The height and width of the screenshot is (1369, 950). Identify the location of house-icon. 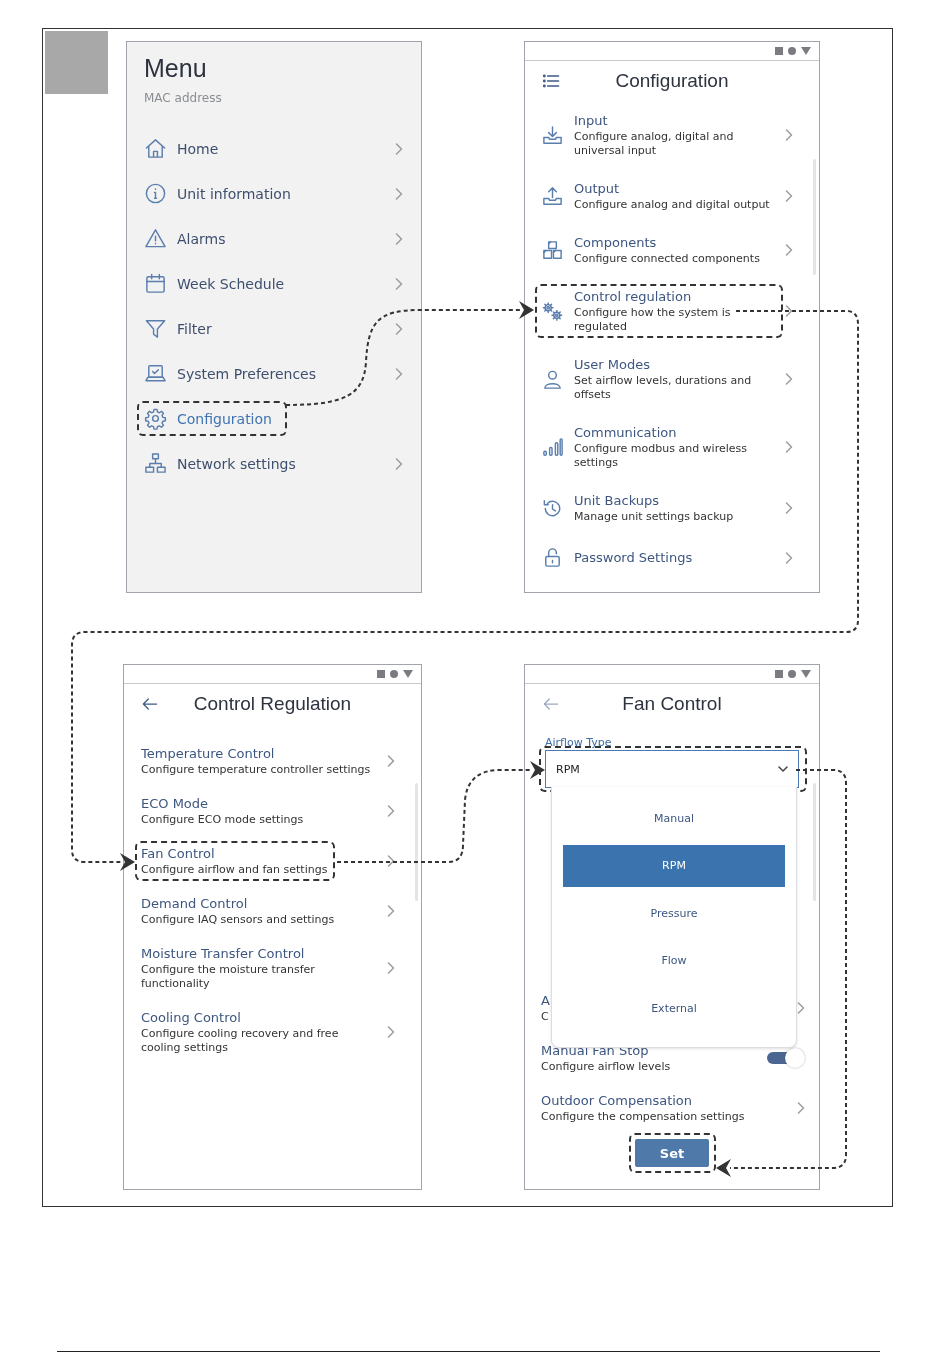
(155, 148).